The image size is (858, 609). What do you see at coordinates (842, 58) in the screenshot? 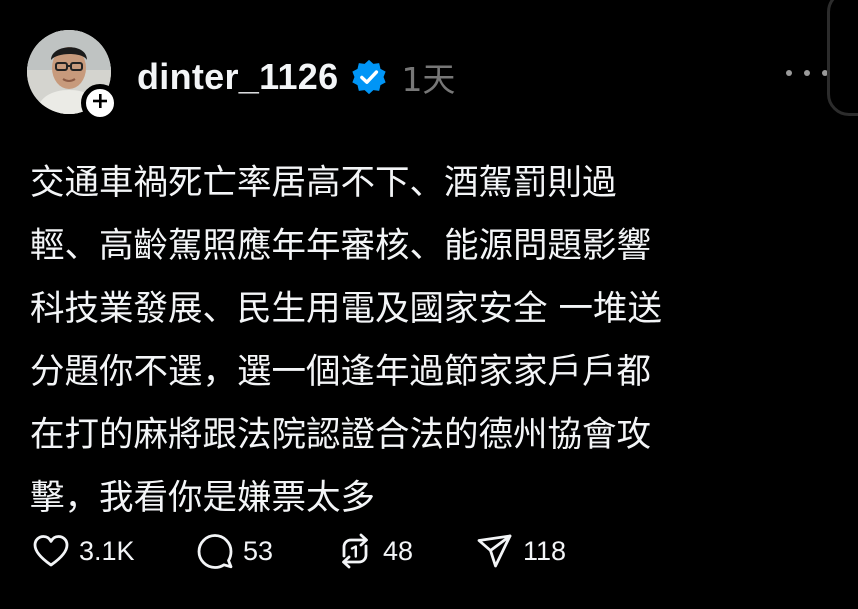
I see `screen-edge-frame` at bounding box center [842, 58].